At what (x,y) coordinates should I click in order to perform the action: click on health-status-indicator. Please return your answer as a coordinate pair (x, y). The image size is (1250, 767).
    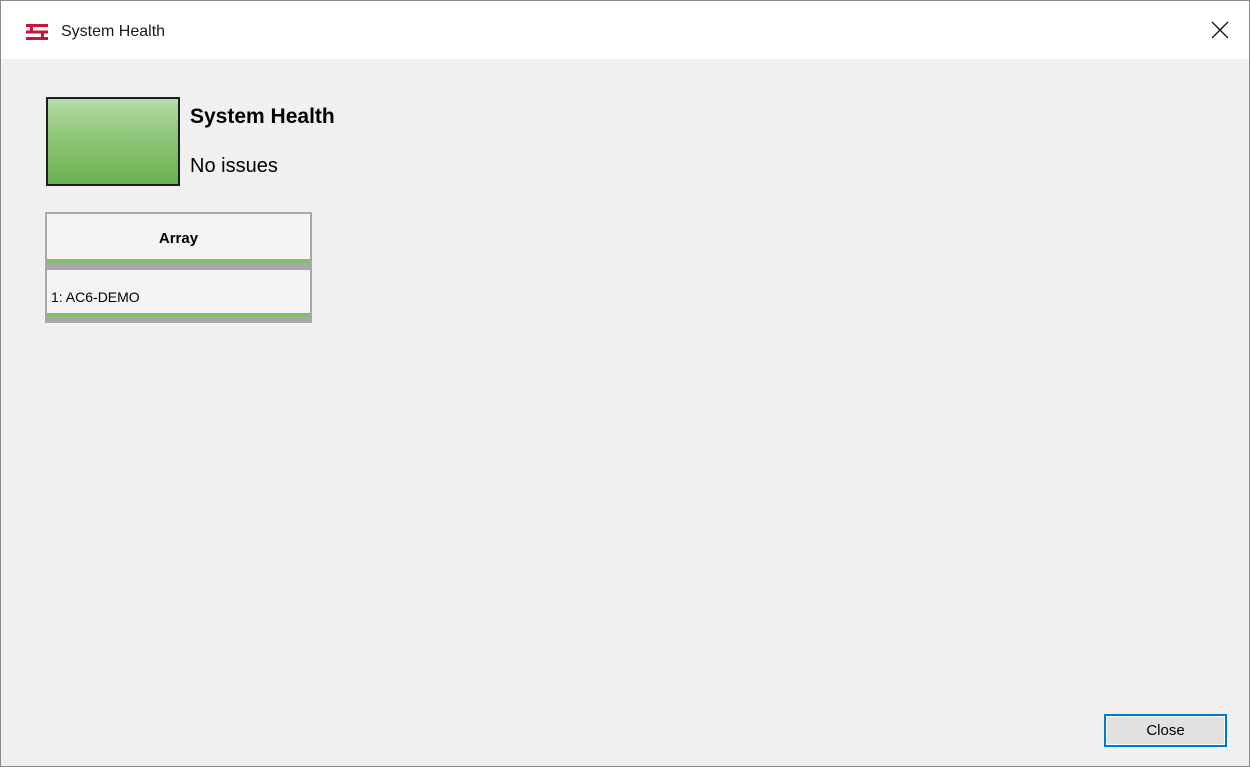
    Looking at the image, I should click on (113, 141).